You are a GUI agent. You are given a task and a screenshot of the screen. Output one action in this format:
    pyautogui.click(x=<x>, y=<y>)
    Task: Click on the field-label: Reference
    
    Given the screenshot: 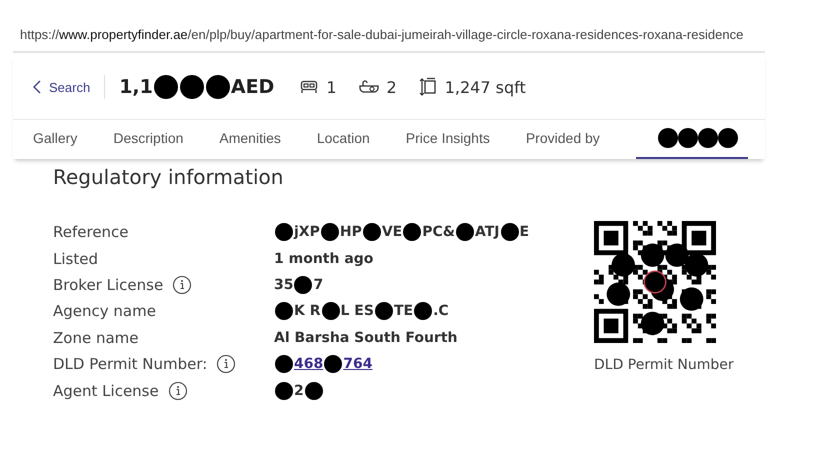 What is the action you would take?
    pyautogui.click(x=91, y=232)
    